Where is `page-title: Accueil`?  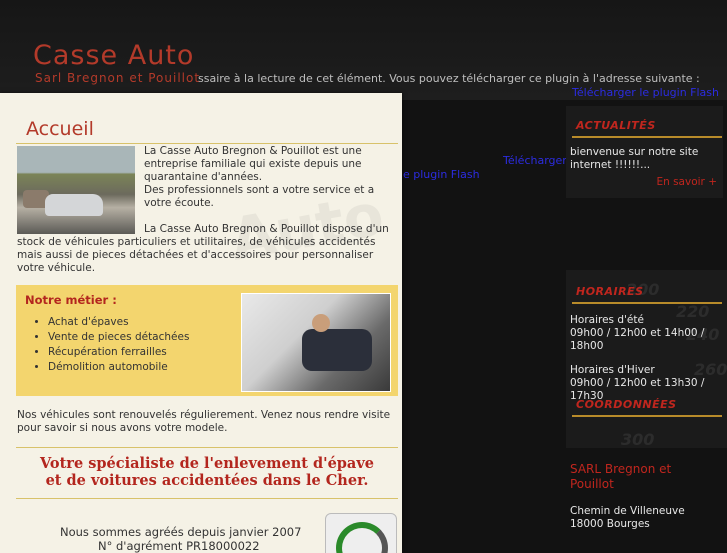
page-title: Accueil is located at coordinates (60, 129).